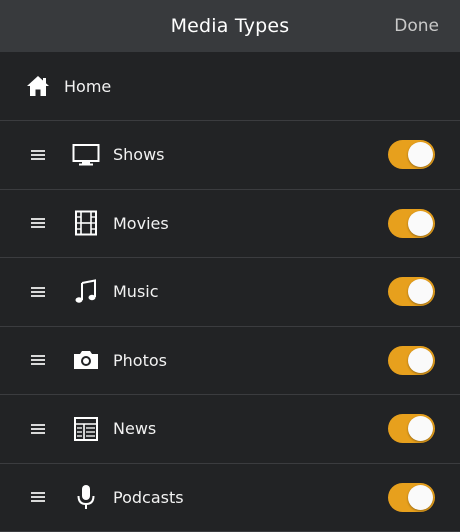 The width and height of the screenshot is (460, 532). Describe the element at coordinates (86, 360) in the screenshot. I see `camera-icon` at that location.